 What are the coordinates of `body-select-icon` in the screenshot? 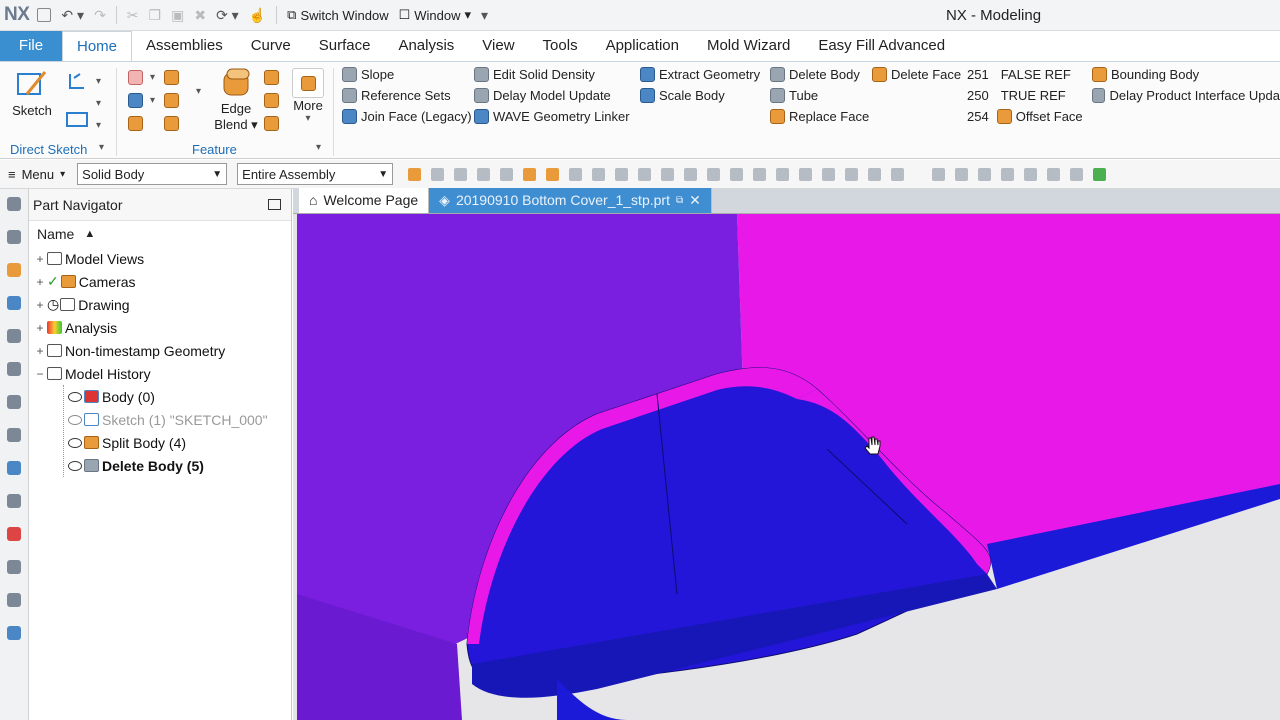 It's located at (530, 174).